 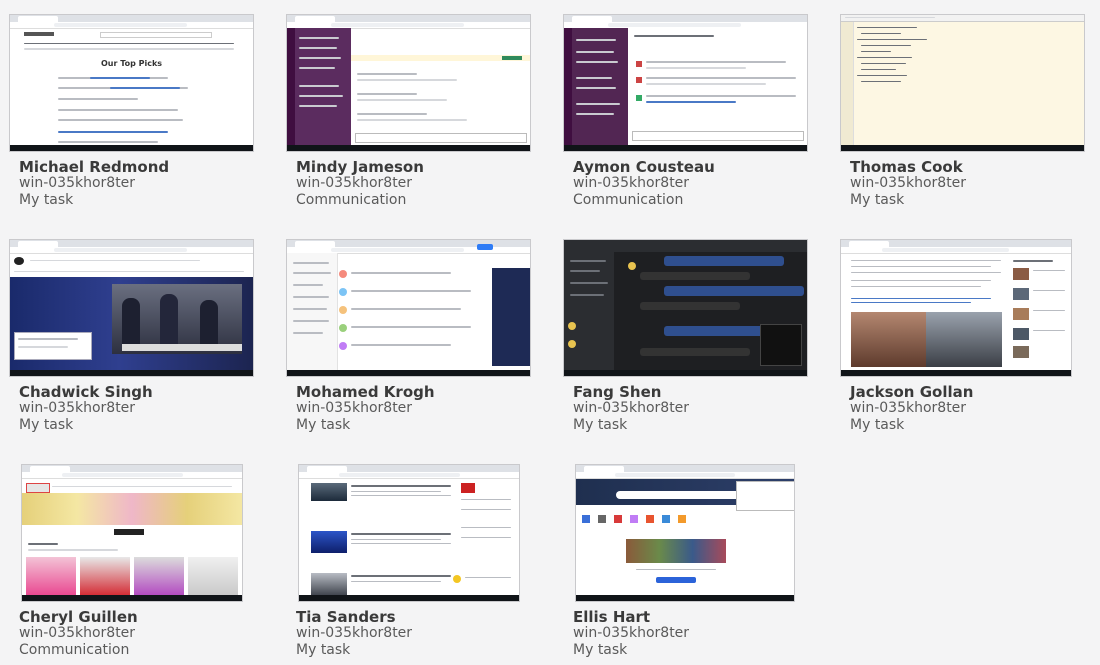 What do you see at coordinates (94, 167) in the screenshot?
I see `user-name: Michael Redmond` at bounding box center [94, 167].